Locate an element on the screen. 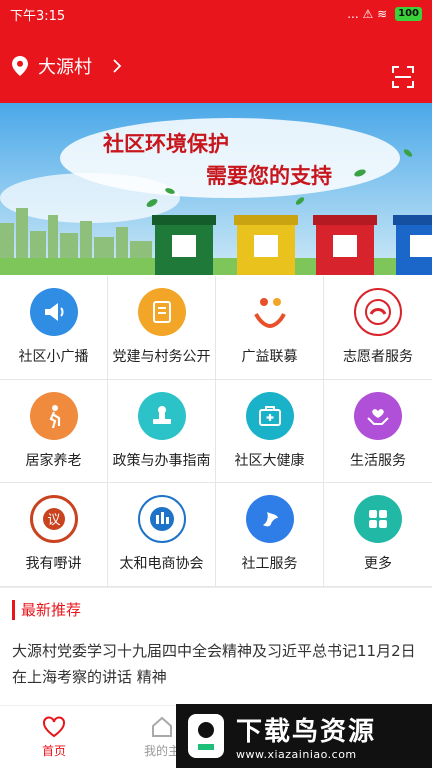 Image resolution: width=432 pixels, height=768 pixels. grid-item-fundraising: 广益联募 is located at coordinates (270, 328).